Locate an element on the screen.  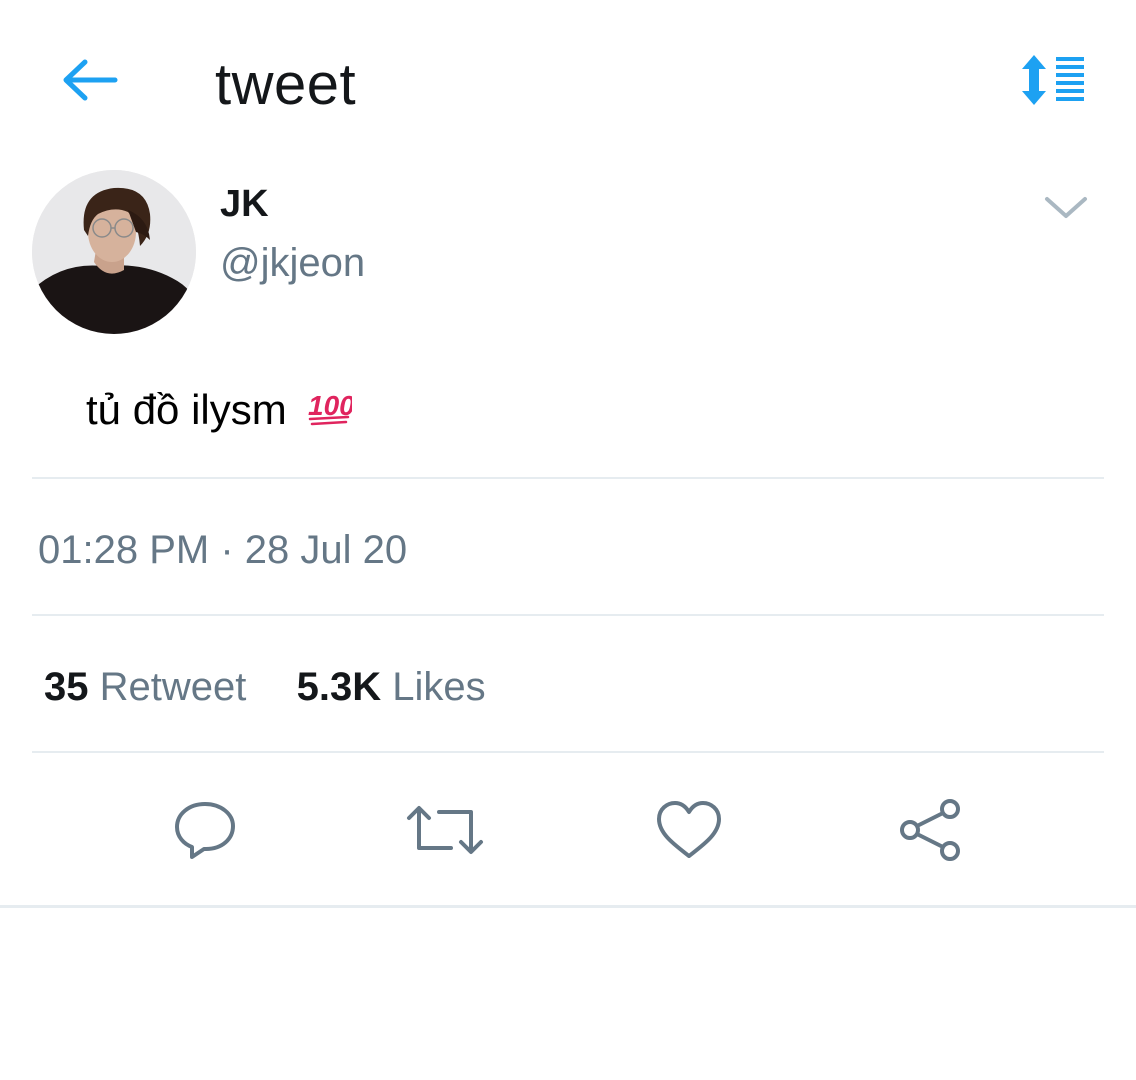
reply-button is located at coordinates (205, 832).